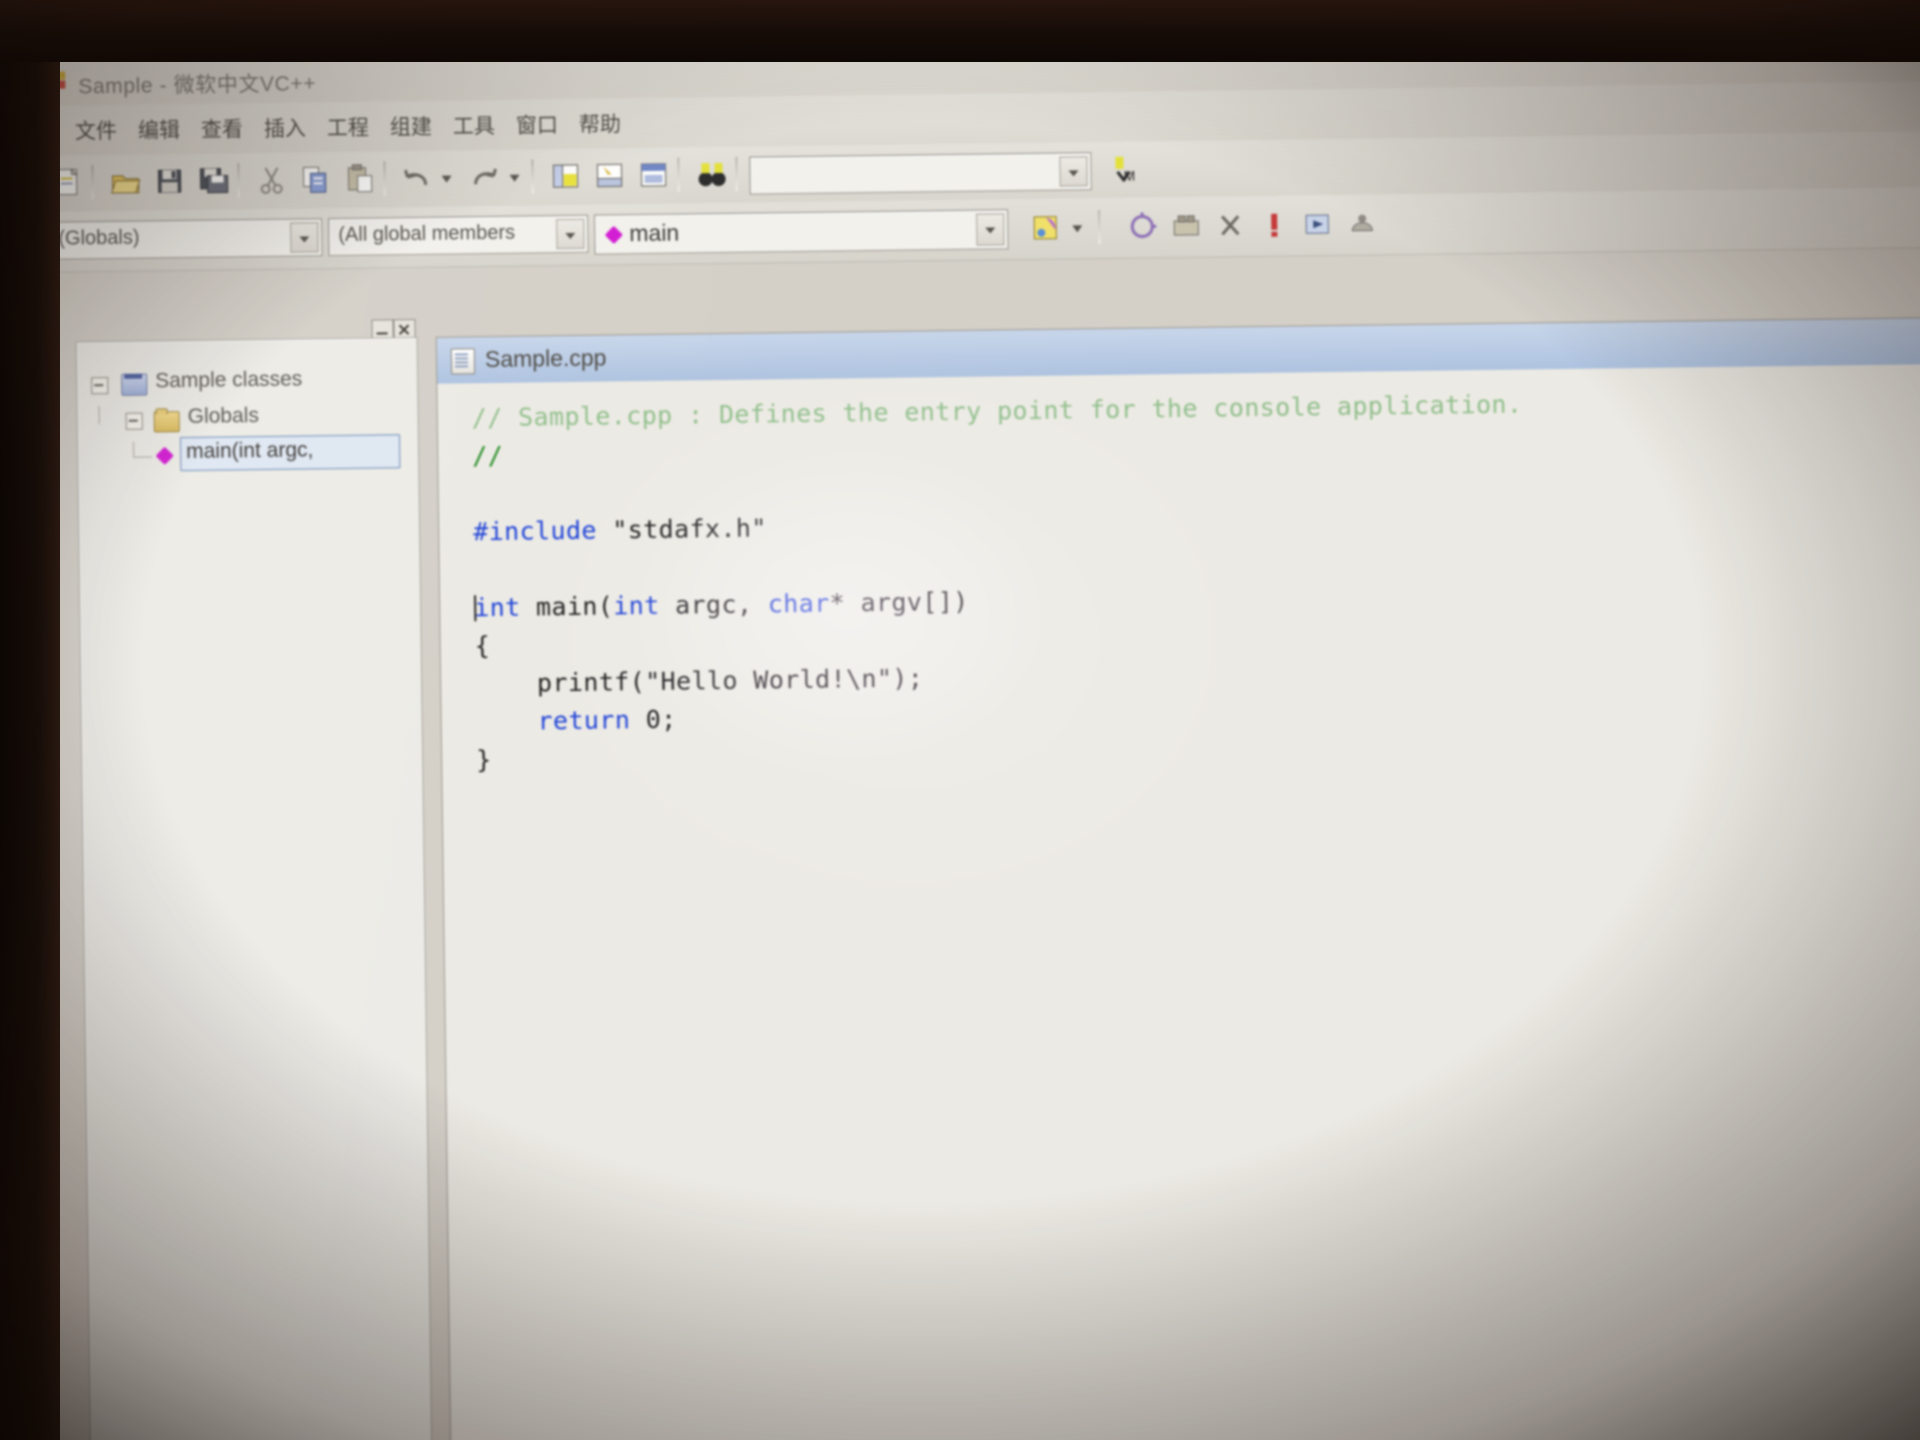 The image size is (1920, 1440). I want to click on code-argv: * argv[]), so click(899, 602).